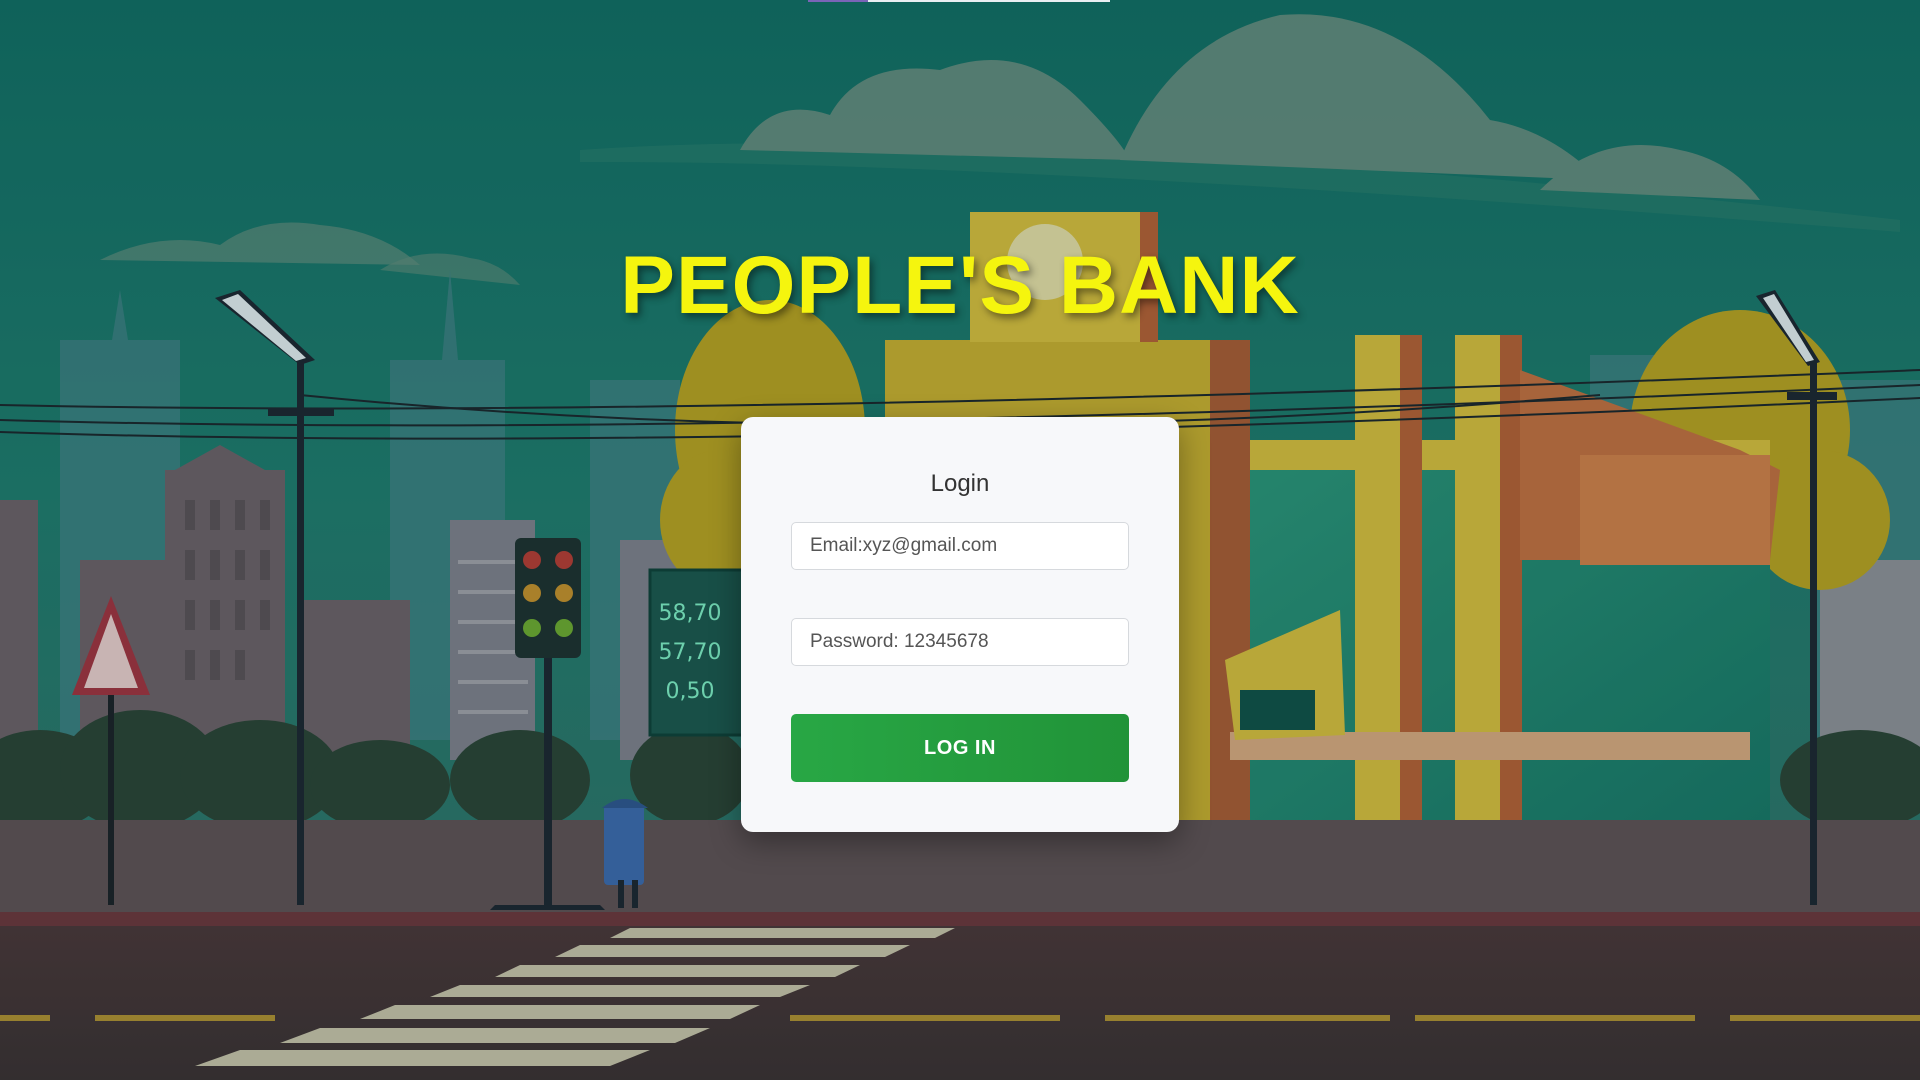 This screenshot has height=1080, width=1920. Describe the element at coordinates (960, 642) in the screenshot. I see `password-input` at that location.